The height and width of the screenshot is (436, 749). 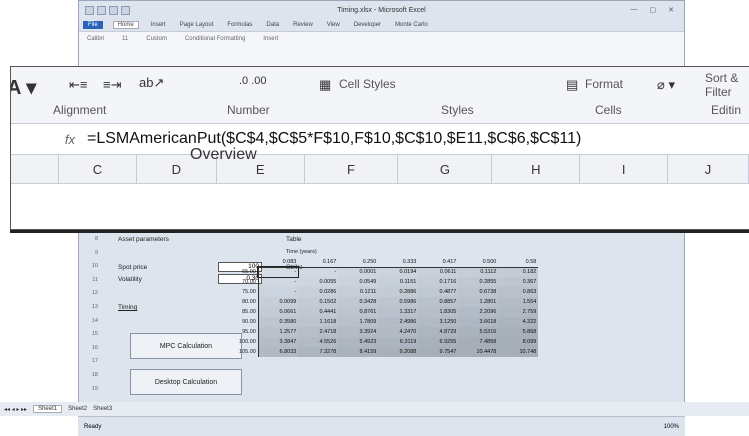 I want to click on price-cell: 0.367, so click(x=518, y=282).